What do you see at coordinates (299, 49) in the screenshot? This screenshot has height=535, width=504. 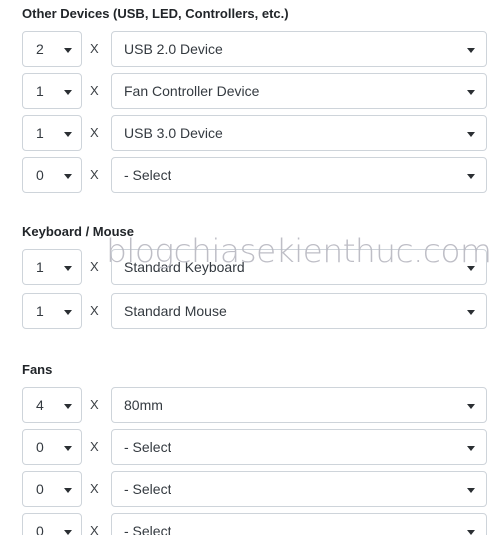 I see `component-select-other-devices-0: USB 2.0 Device` at bounding box center [299, 49].